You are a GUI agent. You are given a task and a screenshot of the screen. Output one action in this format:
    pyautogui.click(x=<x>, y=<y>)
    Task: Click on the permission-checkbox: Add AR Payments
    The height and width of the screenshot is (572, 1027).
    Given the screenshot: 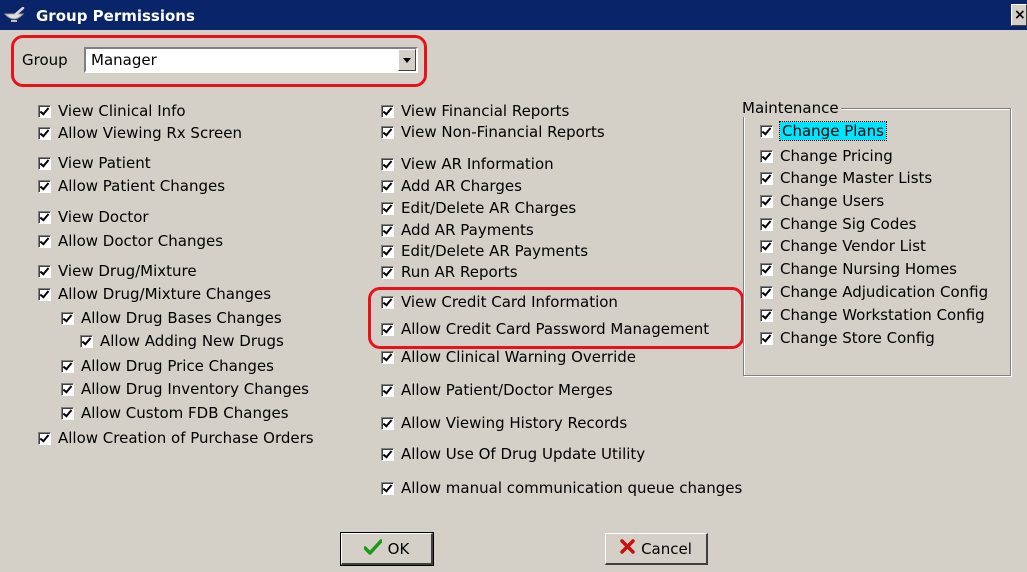 What is the action you would take?
    pyautogui.click(x=457, y=230)
    